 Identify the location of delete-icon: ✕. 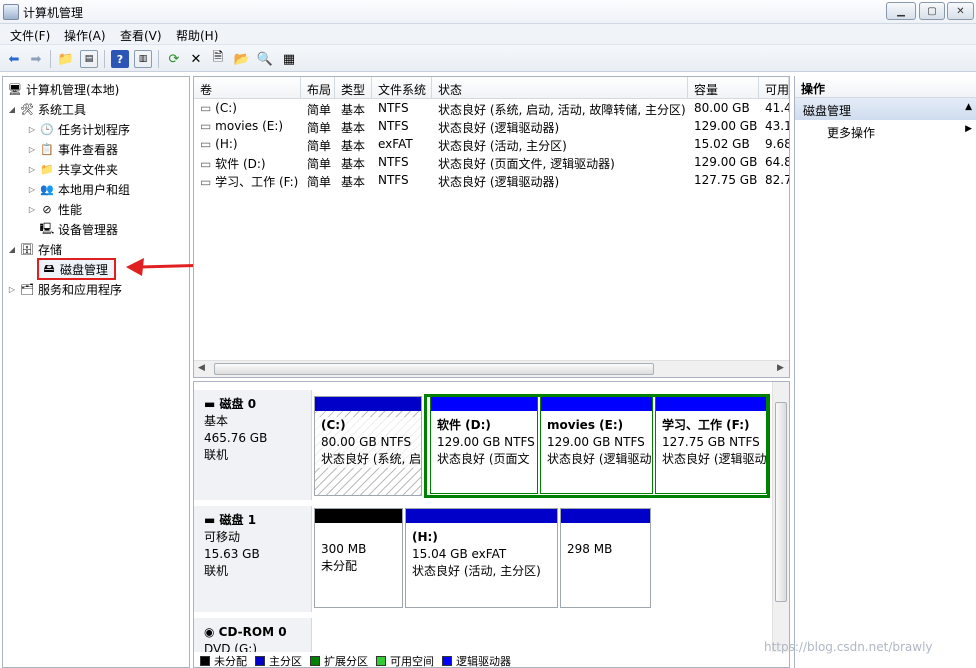
(196, 59).